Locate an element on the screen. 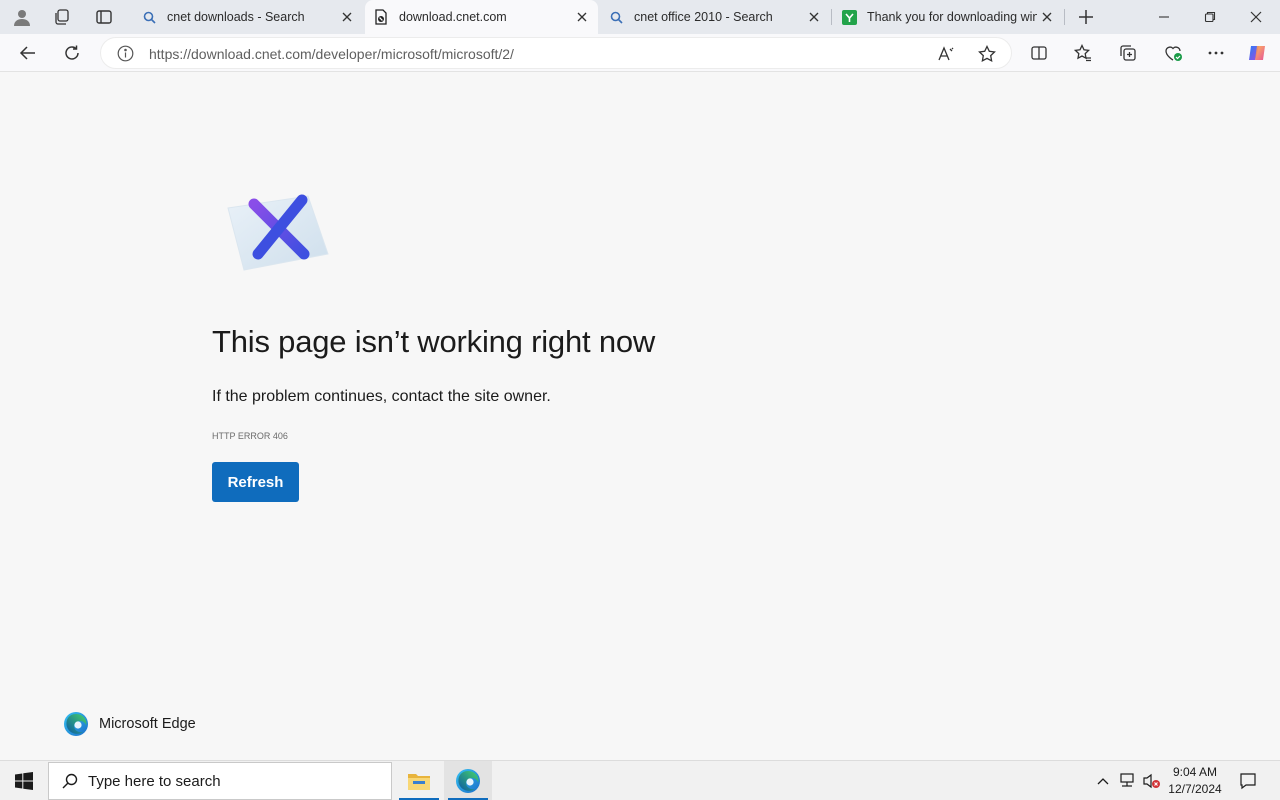  close-window-button is located at coordinates (1256, 17).